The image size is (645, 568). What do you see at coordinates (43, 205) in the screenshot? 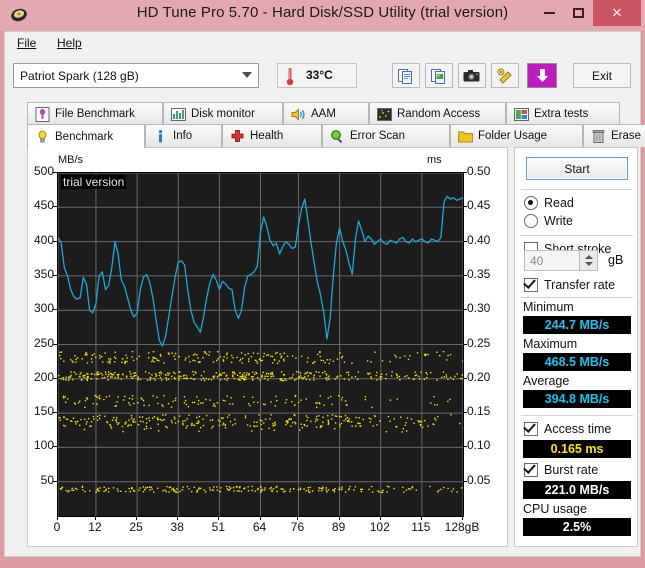
I see `y-tick-label: 450` at bounding box center [43, 205].